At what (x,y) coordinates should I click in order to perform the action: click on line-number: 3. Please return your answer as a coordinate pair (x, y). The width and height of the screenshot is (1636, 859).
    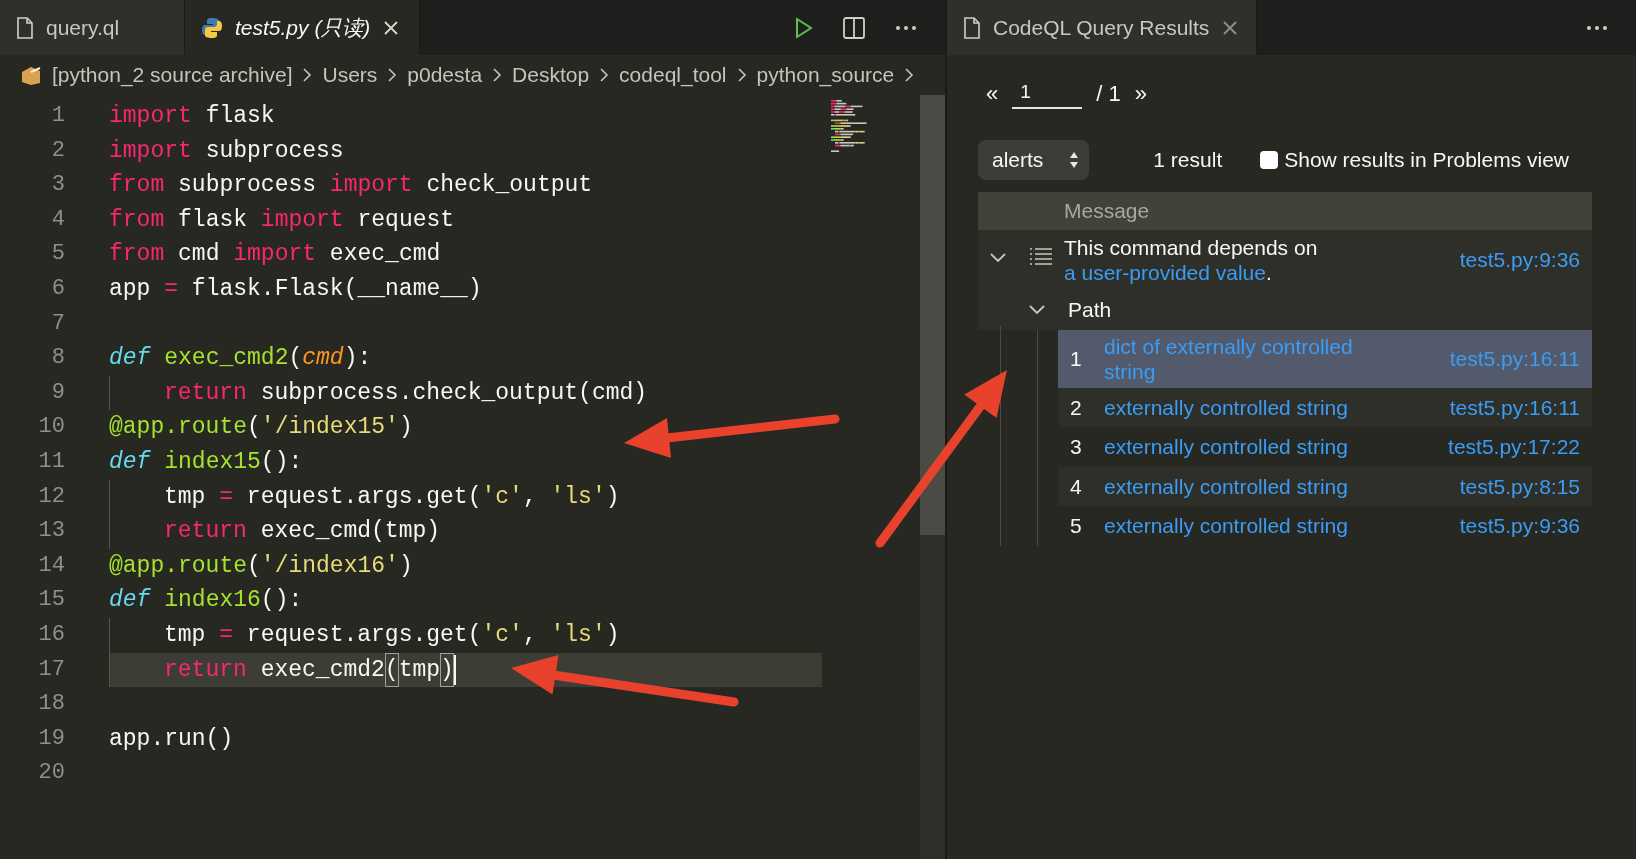
    Looking at the image, I should click on (58, 185).